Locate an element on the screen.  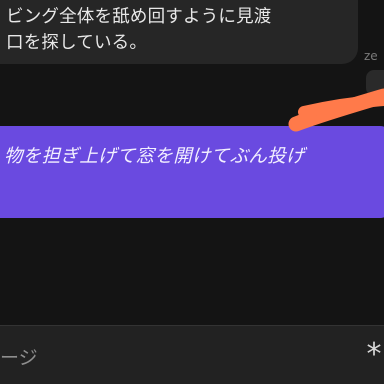
message-input-placeholder: ージ is located at coordinates (19, 358).